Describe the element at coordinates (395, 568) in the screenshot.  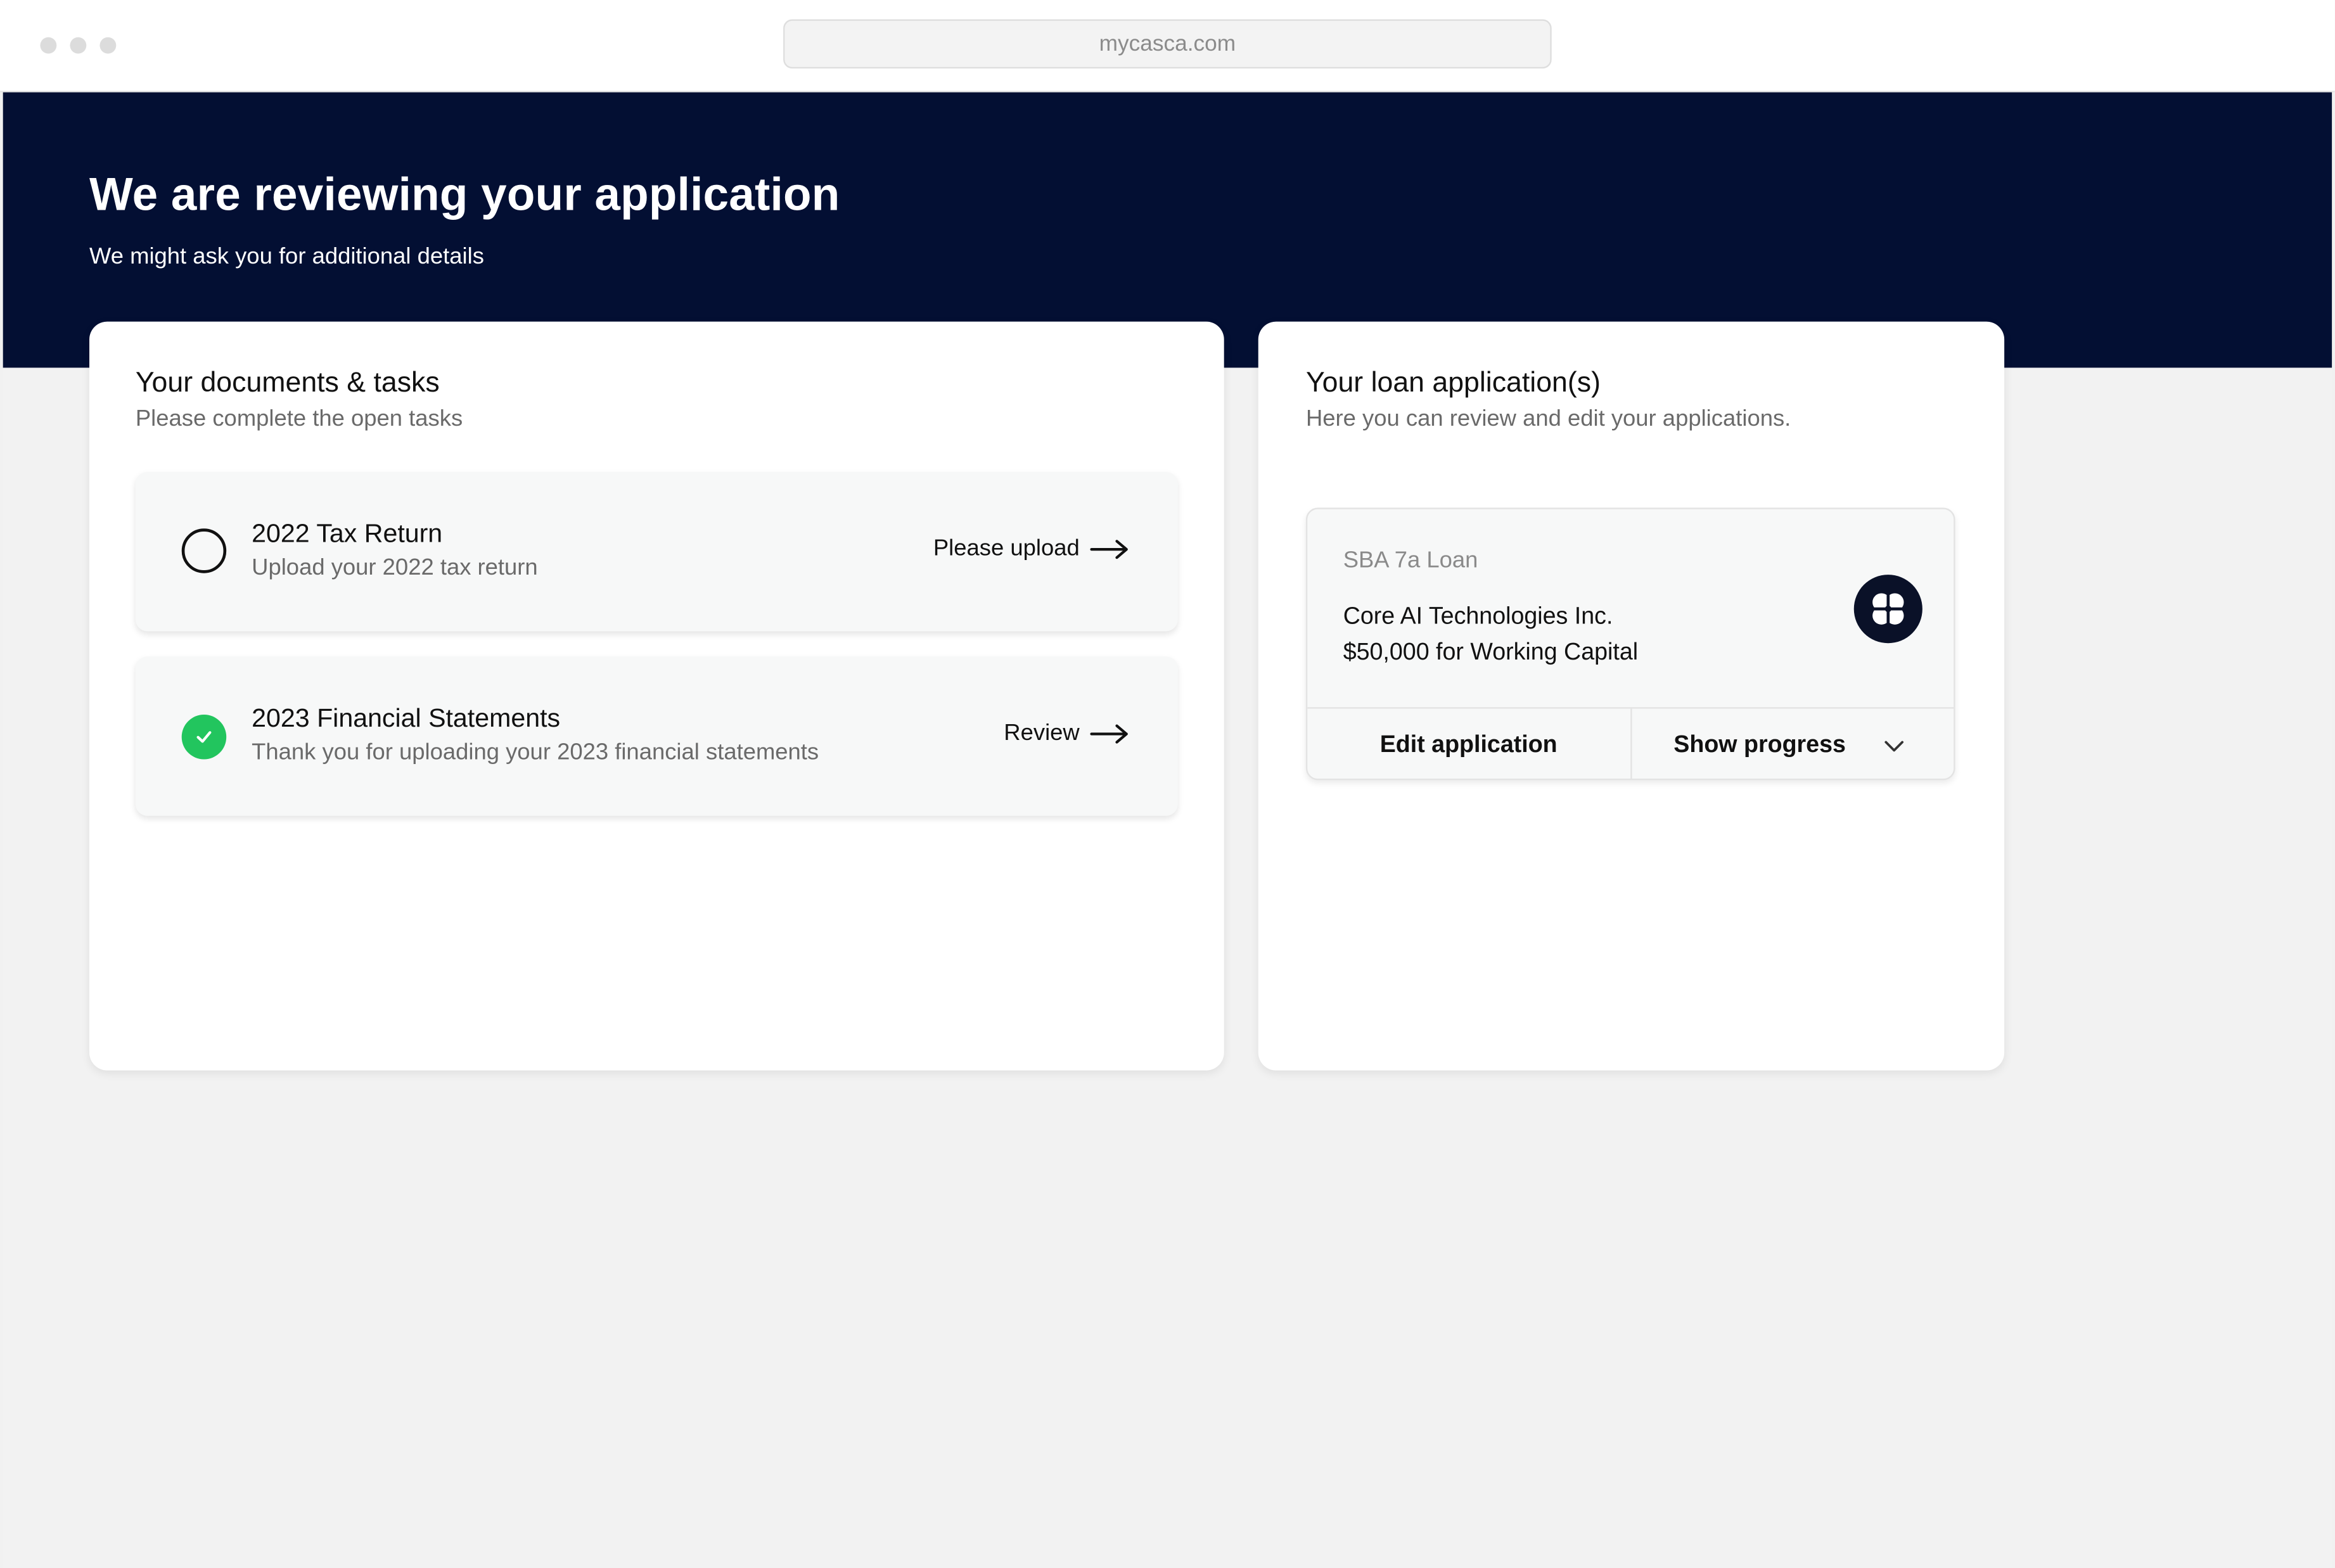
I see `task-description: Upload your 2022 tax return` at that location.